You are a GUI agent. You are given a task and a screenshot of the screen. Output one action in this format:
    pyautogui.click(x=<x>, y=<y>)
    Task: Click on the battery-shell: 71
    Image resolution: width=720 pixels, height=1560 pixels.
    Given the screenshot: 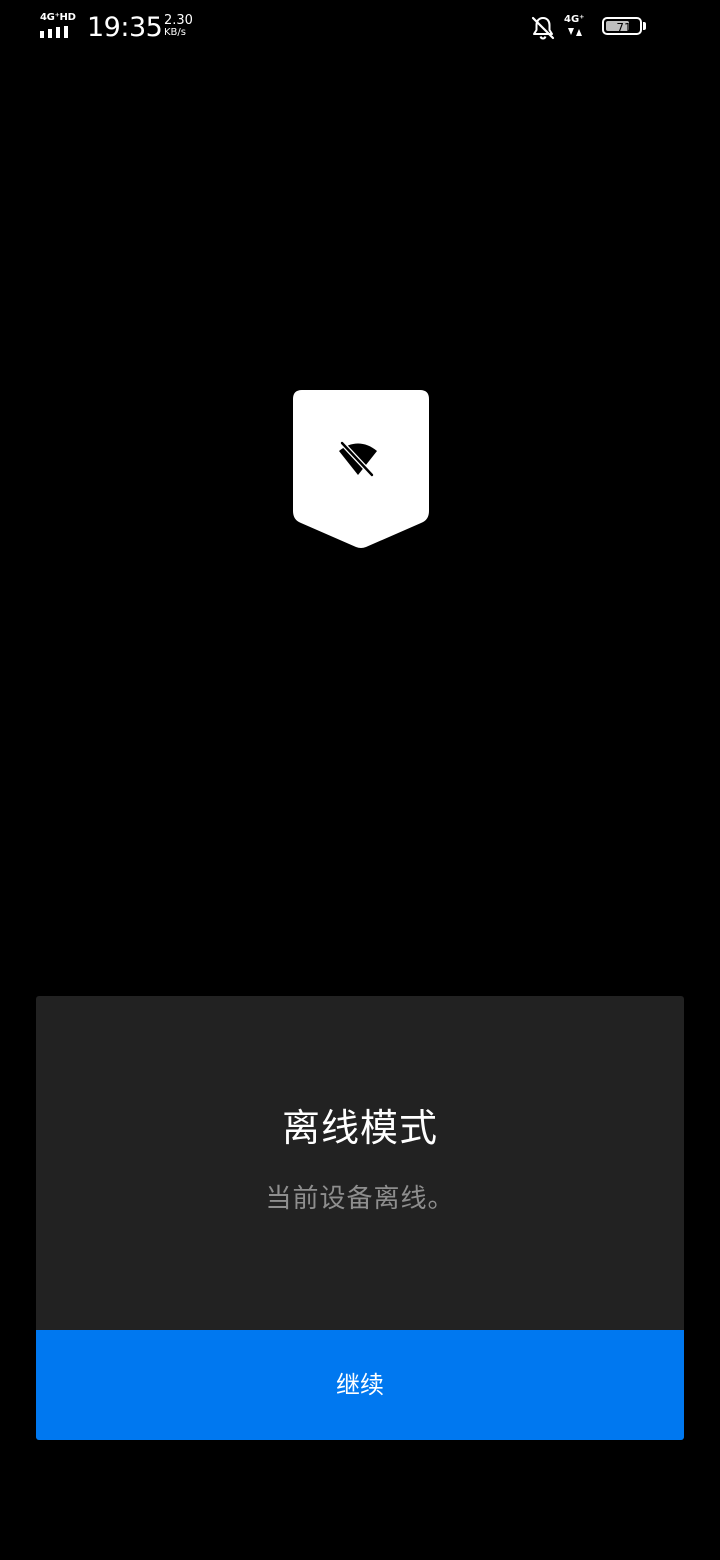 What is the action you would take?
    pyautogui.click(x=622, y=26)
    